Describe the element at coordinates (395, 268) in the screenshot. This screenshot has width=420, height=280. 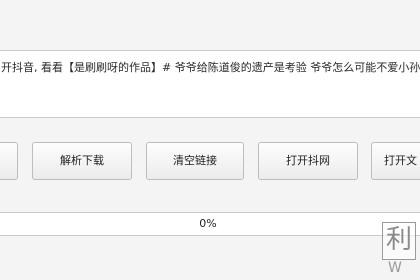
I see `watermark-letter: W` at that location.